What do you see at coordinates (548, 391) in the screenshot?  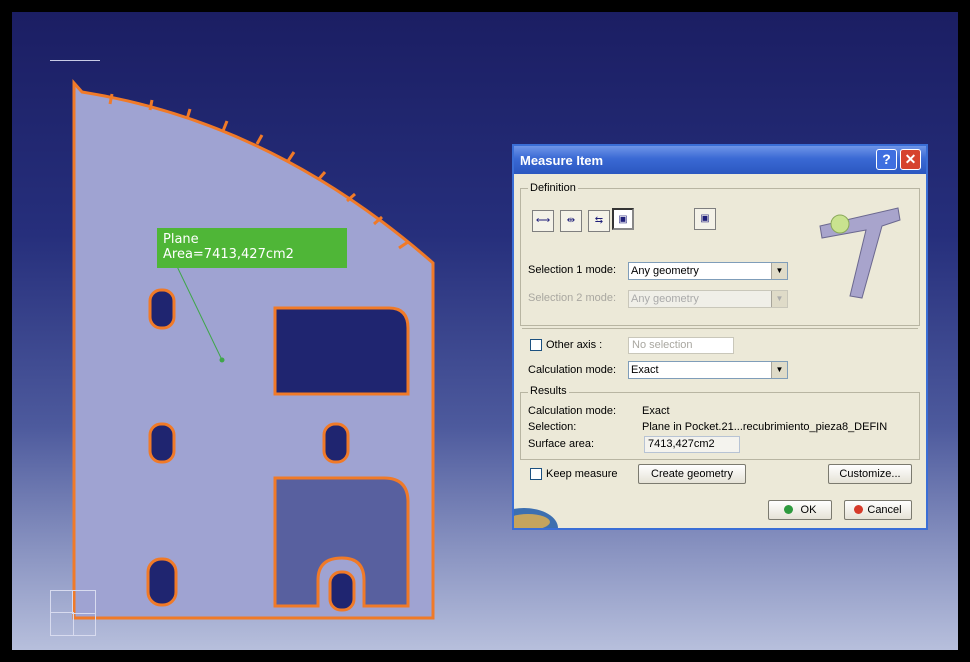 I see `results-label: Results` at bounding box center [548, 391].